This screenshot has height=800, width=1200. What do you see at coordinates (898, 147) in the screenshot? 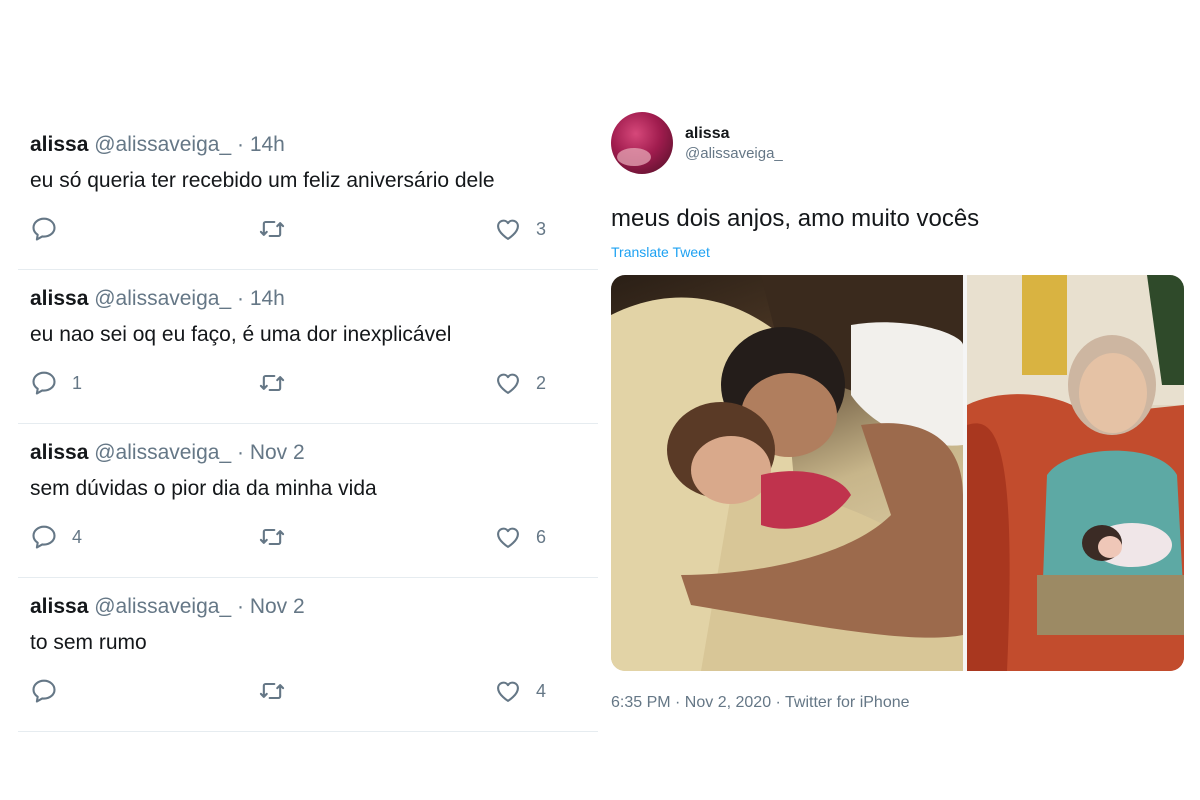
I see `tweet-author: alissa @alissaveiga_` at bounding box center [898, 147].